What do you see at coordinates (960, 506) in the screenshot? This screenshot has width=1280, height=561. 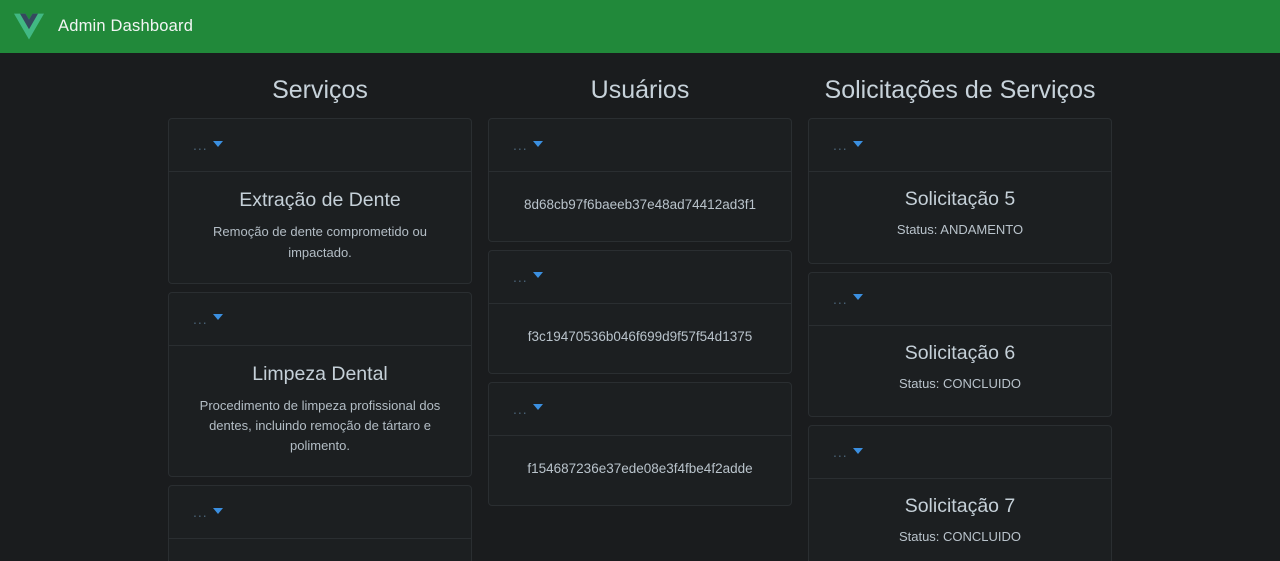 I see `request-title: Solicitação 7` at bounding box center [960, 506].